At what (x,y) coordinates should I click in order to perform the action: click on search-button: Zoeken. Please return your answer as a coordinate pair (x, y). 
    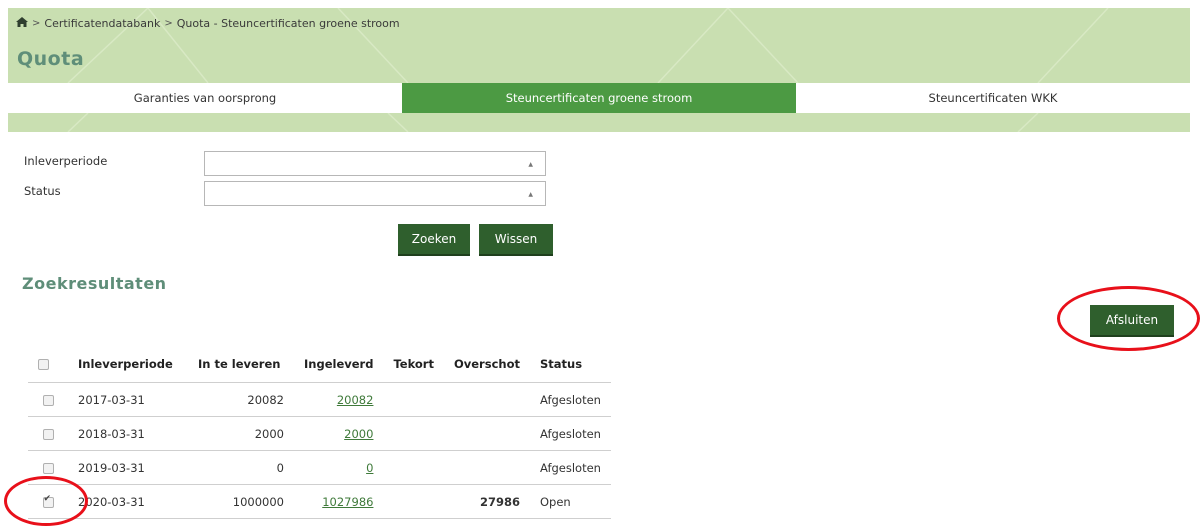
    Looking at the image, I should click on (434, 240).